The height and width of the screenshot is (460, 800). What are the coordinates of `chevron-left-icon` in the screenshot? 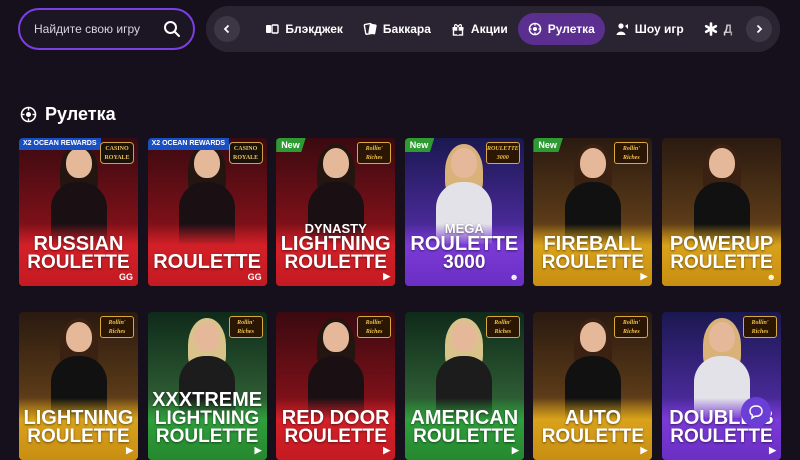 It's located at (226, 29).